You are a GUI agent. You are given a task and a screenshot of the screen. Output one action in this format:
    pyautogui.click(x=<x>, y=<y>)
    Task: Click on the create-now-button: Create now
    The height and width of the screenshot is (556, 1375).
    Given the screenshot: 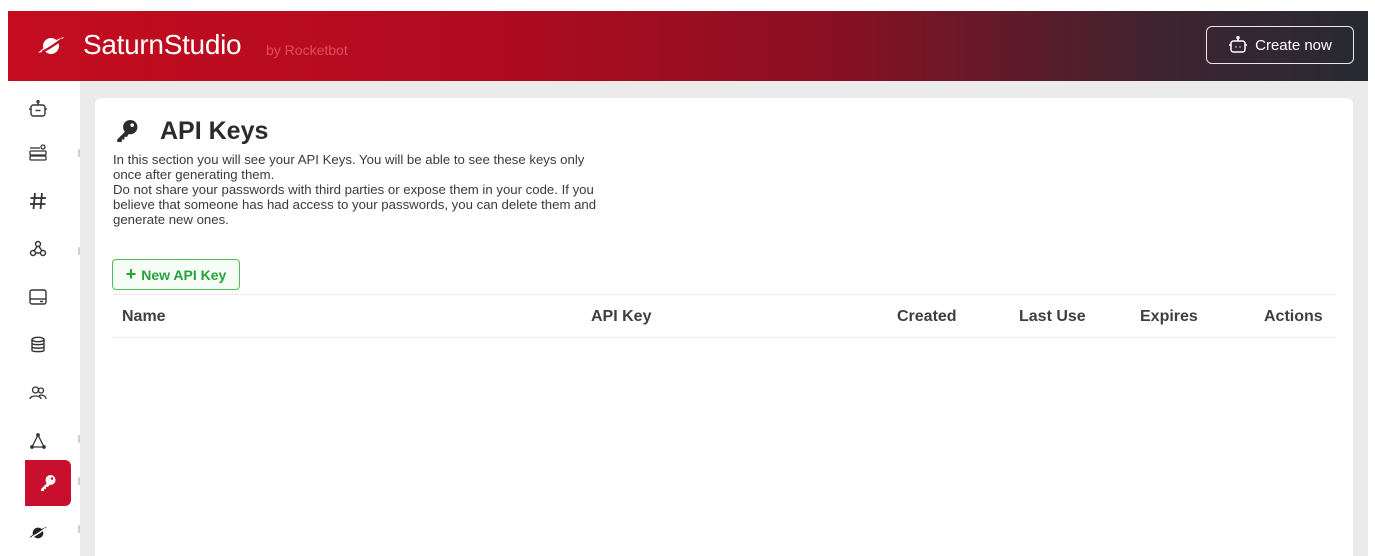 What is the action you would take?
    pyautogui.click(x=1280, y=45)
    